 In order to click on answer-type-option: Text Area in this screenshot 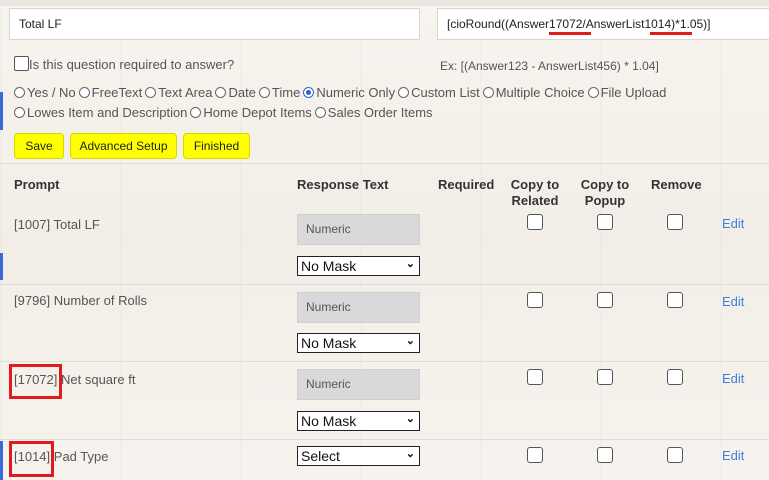, I will do `click(178, 92)`.